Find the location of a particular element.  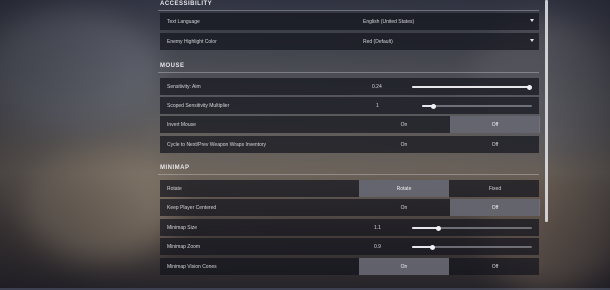

setting-invert-mouse: Invert Mouse On Off is located at coordinates (350, 124).